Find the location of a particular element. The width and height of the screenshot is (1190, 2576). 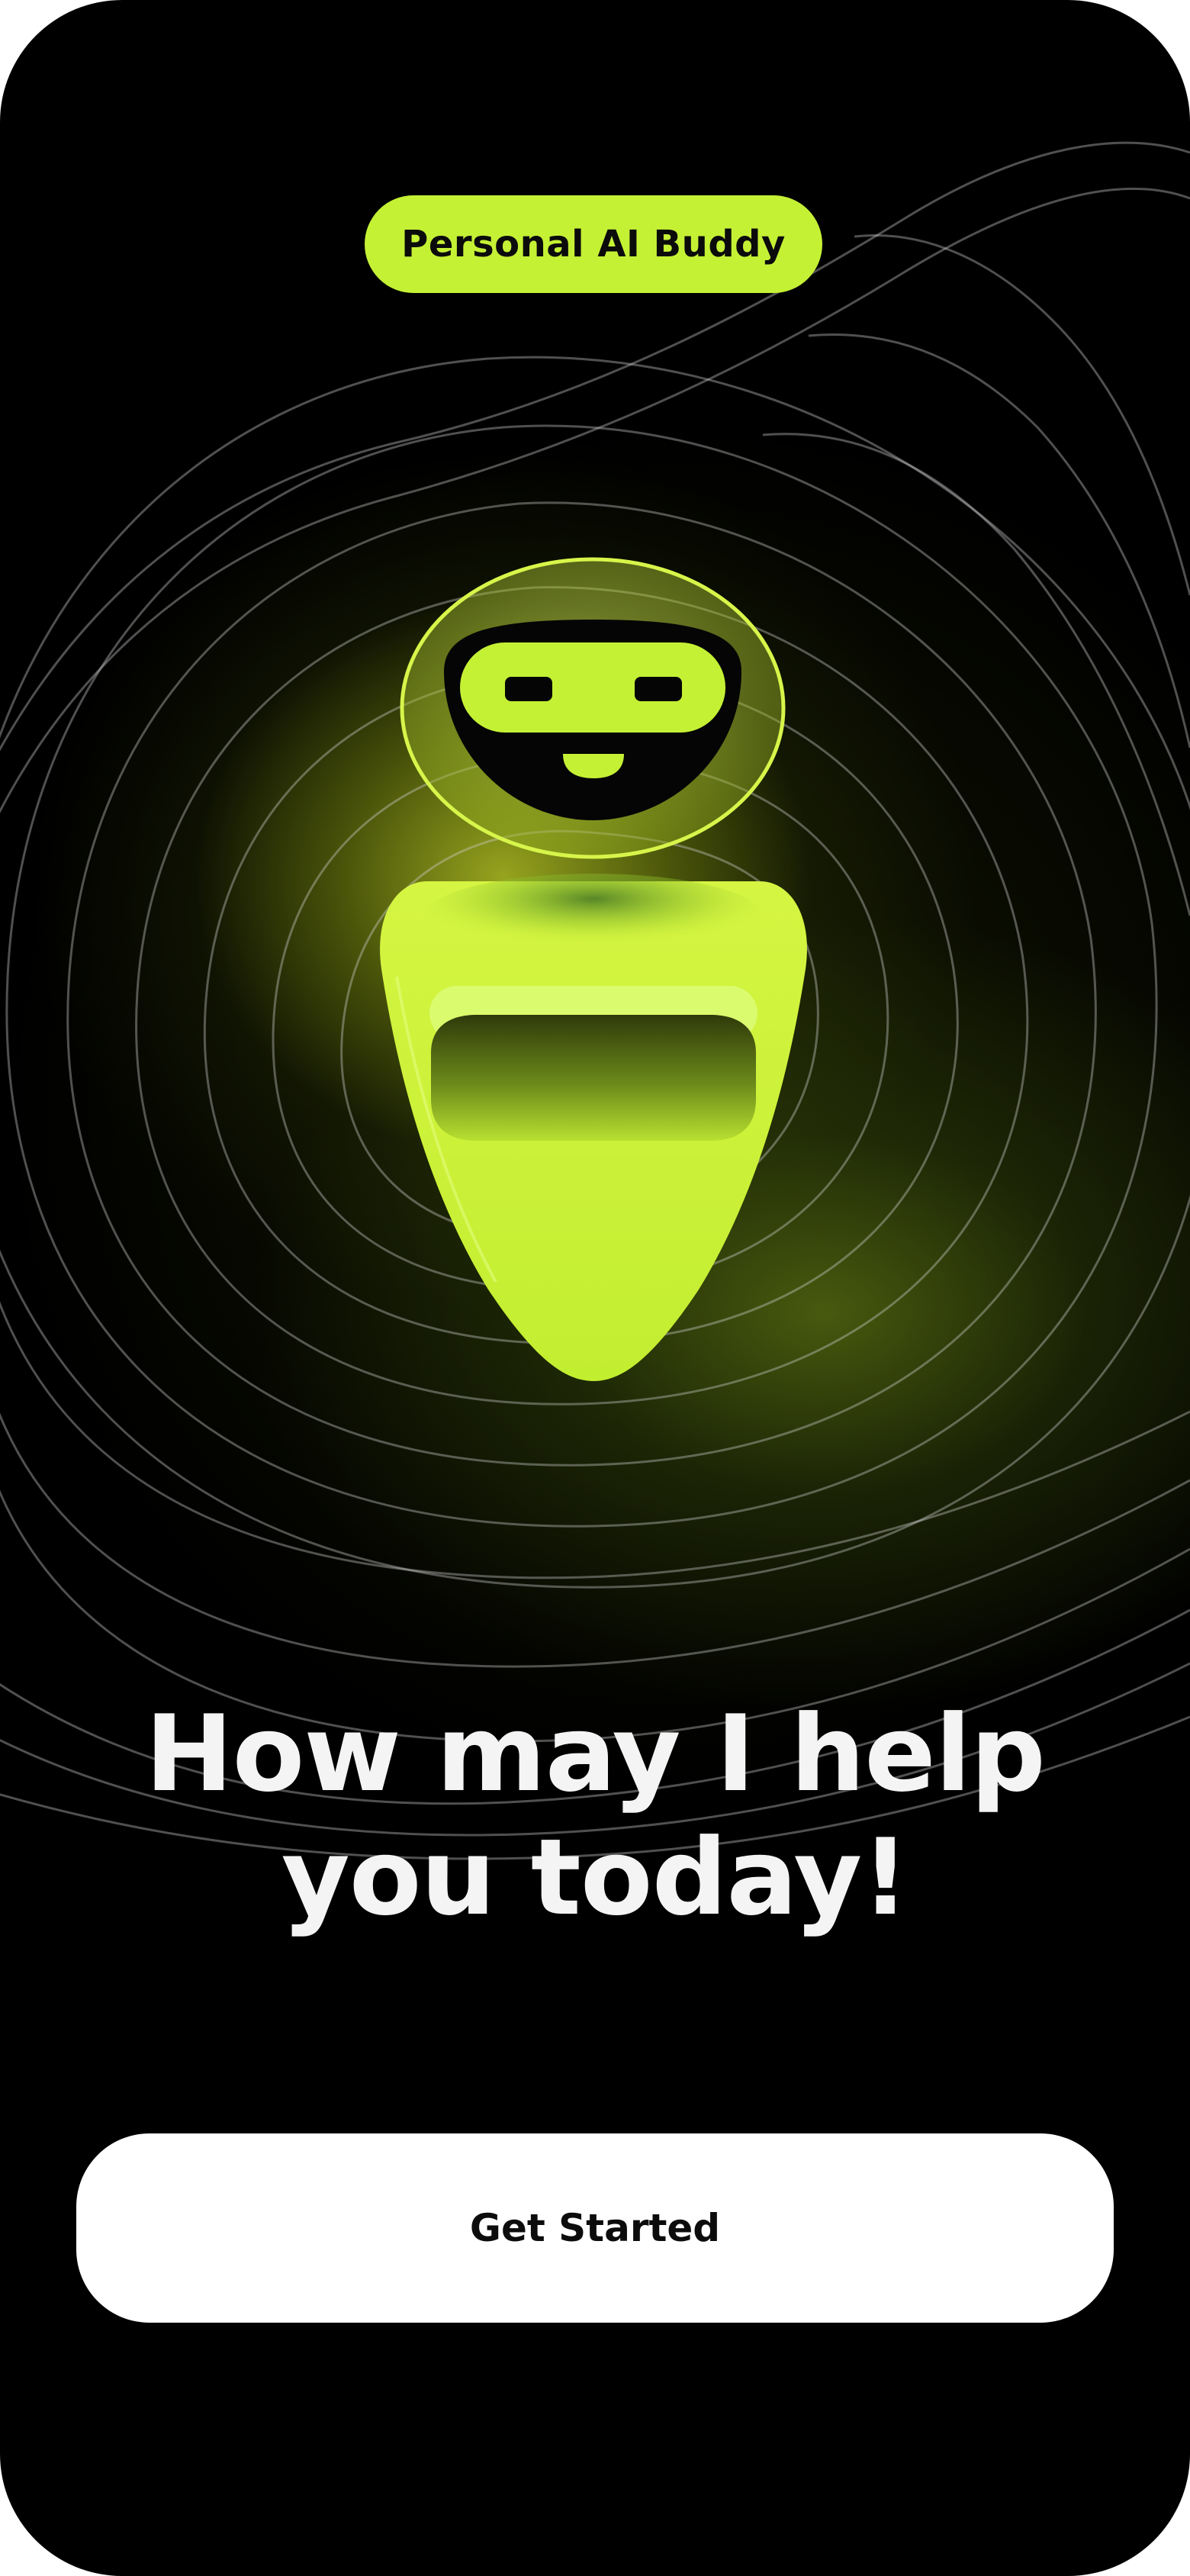

hero-headline-line-1: How may I help is located at coordinates (595, 1753).